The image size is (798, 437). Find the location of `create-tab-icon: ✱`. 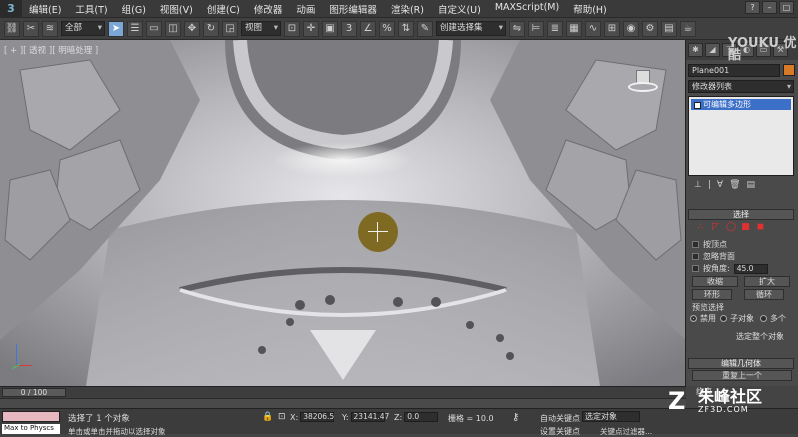

create-tab-icon: ✱ is located at coordinates (695, 50).